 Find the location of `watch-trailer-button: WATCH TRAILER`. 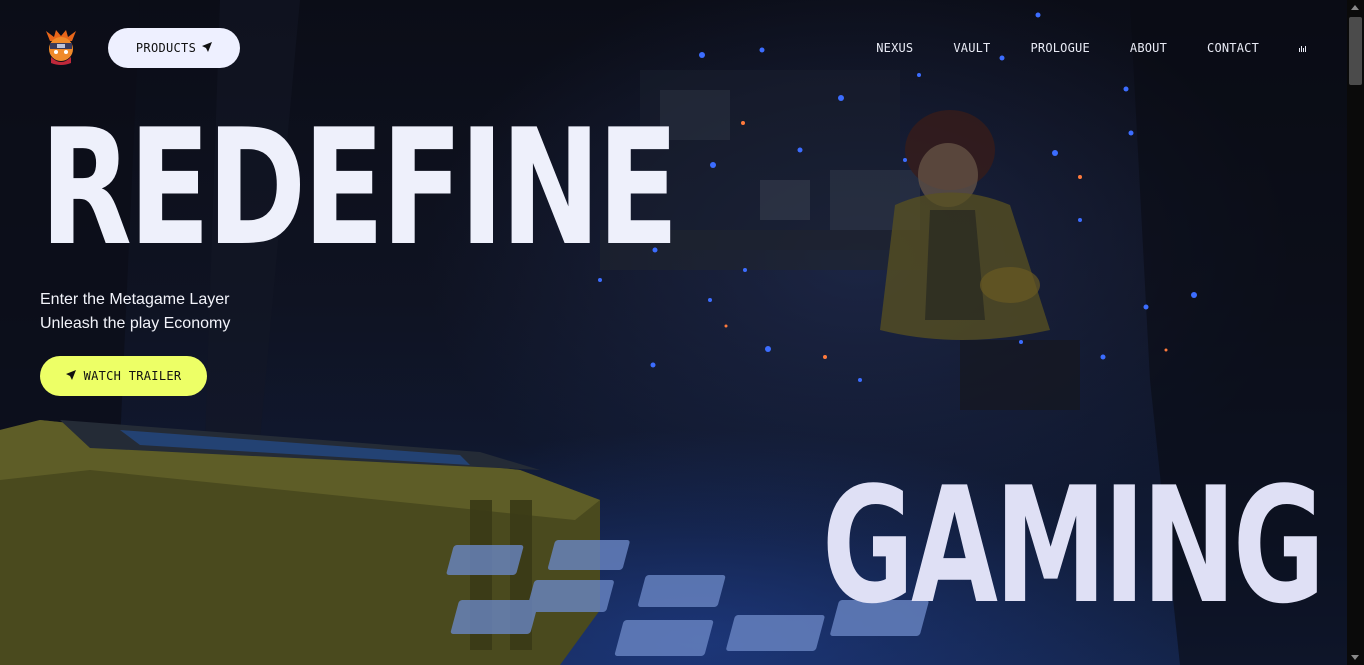

watch-trailer-button: WATCH TRAILER is located at coordinates (123, 376).